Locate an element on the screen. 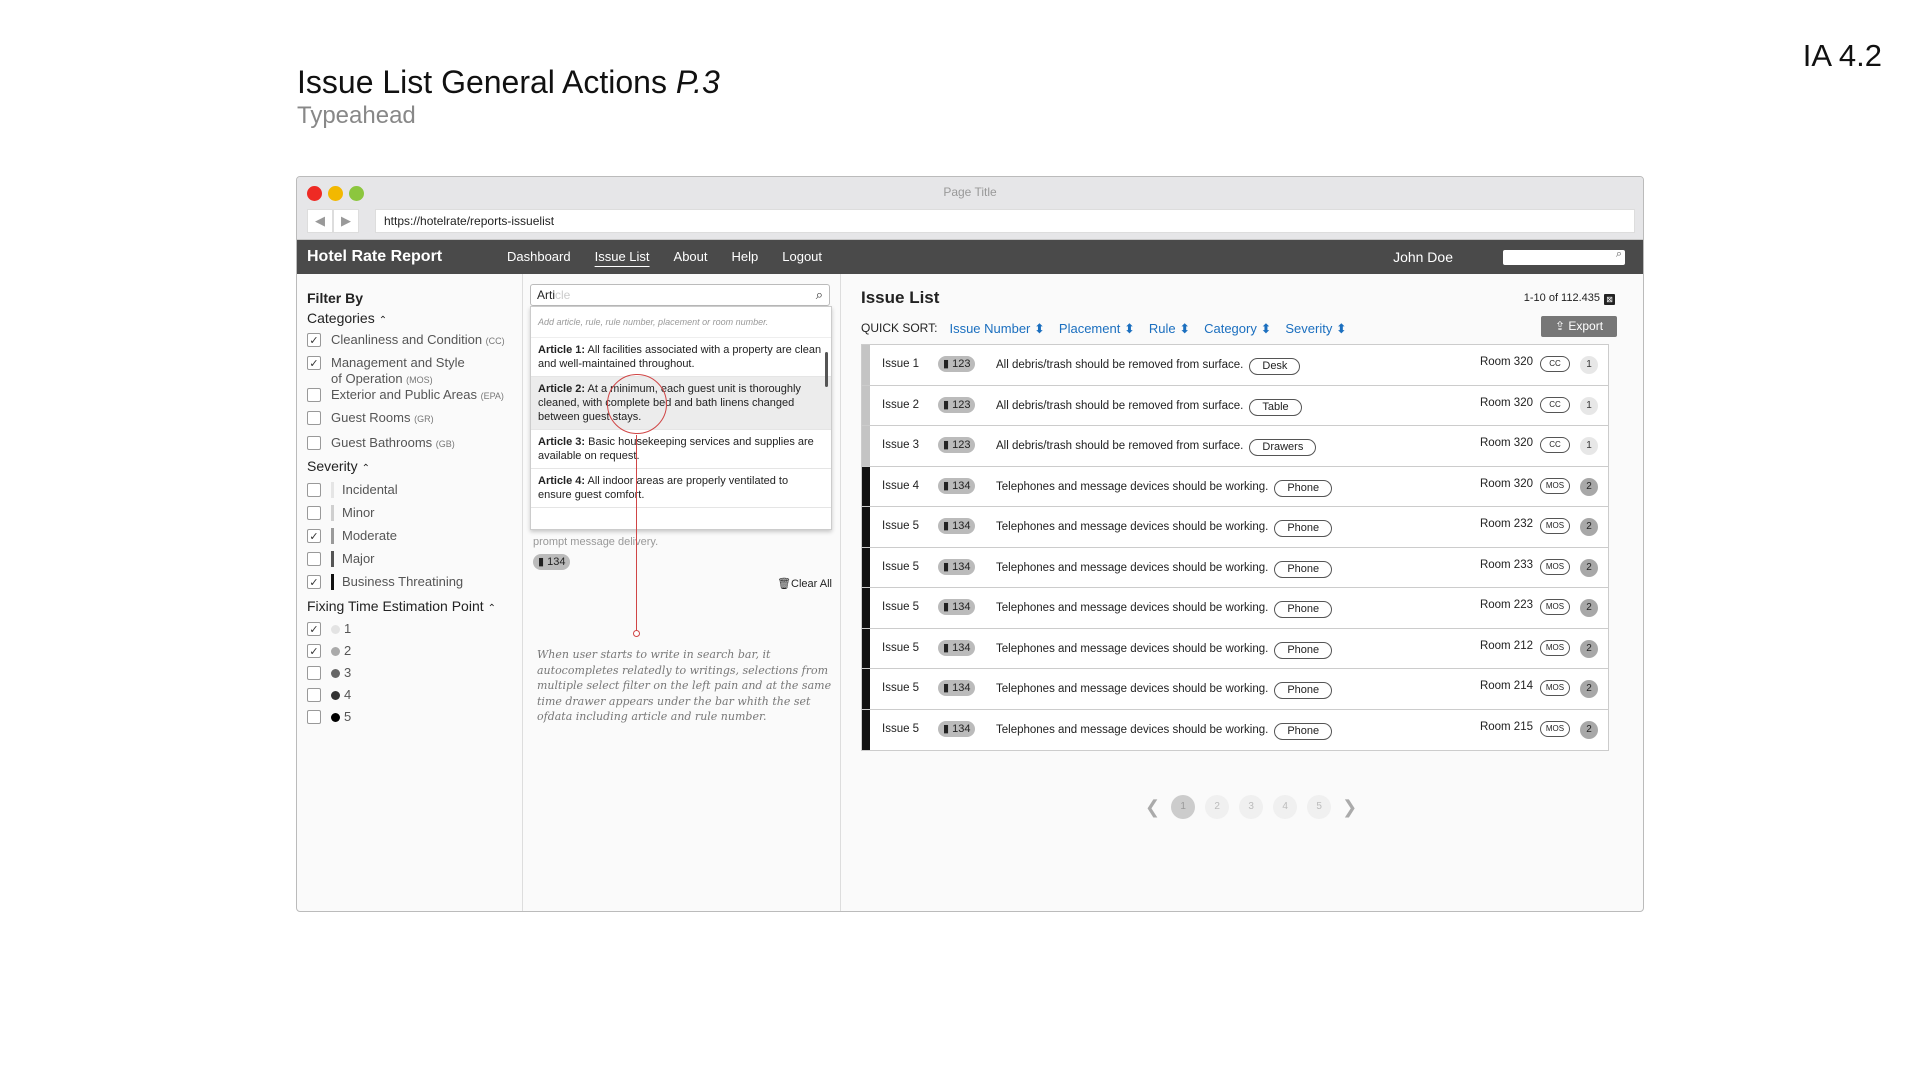 The width and height of the screenshot is (1920, 1080). sort-category: Category ⬍ is located at coordinates (1237, 329).